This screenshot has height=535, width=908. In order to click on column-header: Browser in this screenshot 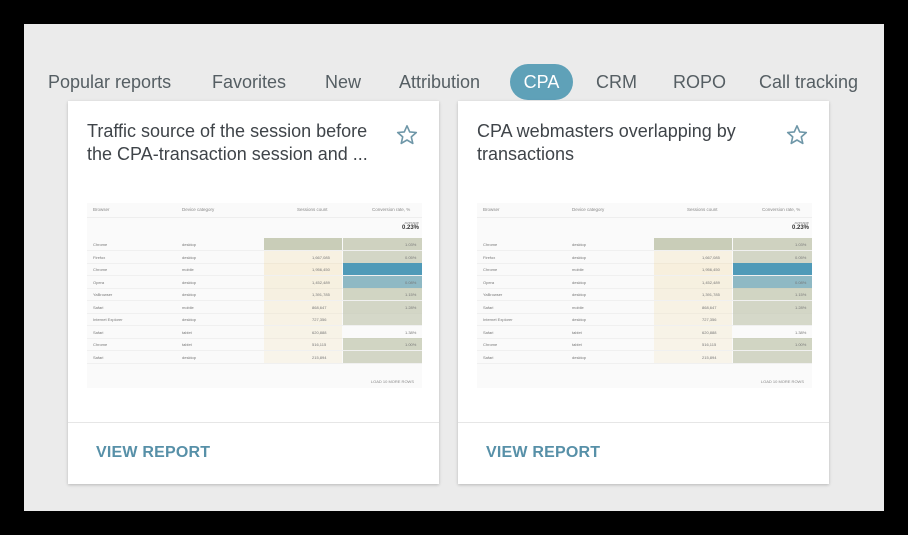, I will do `click(101, 209)`.